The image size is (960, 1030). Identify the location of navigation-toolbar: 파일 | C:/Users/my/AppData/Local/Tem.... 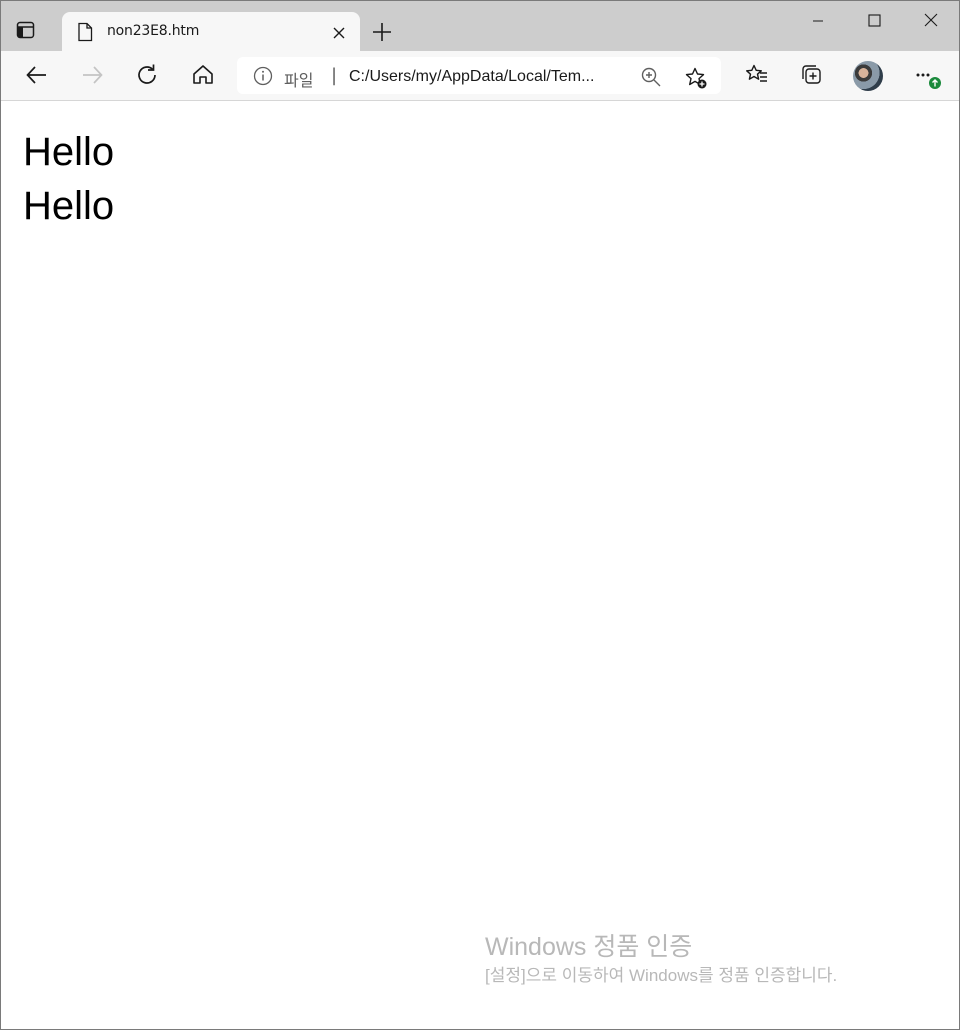
(480, 76).